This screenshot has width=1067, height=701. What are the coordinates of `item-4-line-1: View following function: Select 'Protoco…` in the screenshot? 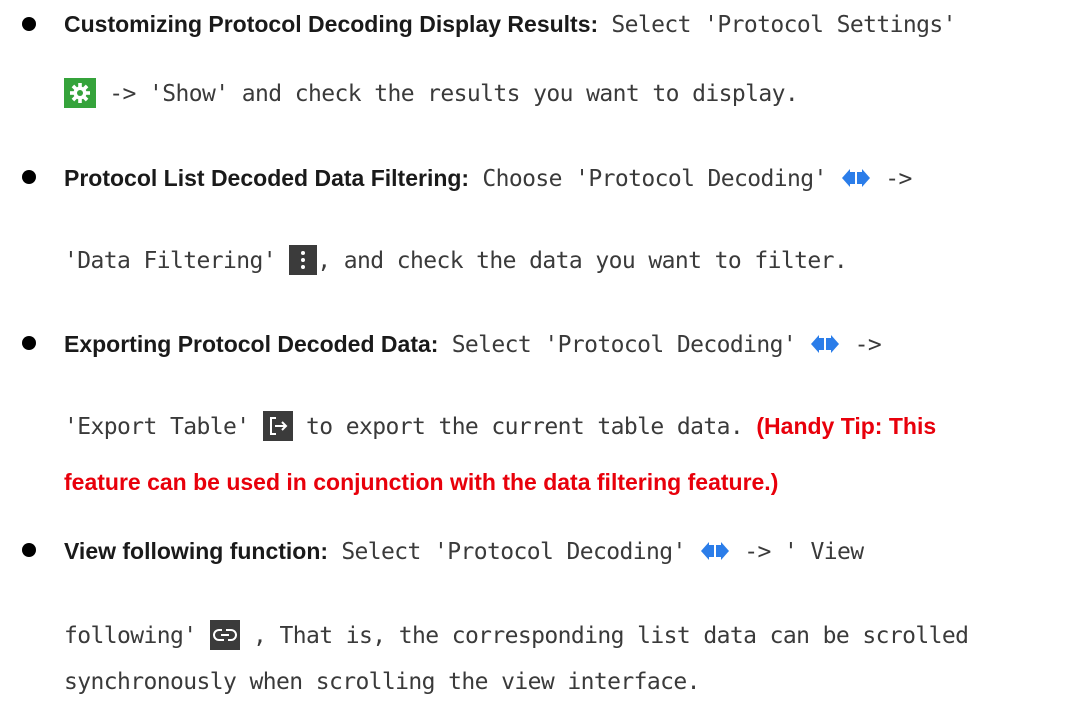 It's located at (464, 551).